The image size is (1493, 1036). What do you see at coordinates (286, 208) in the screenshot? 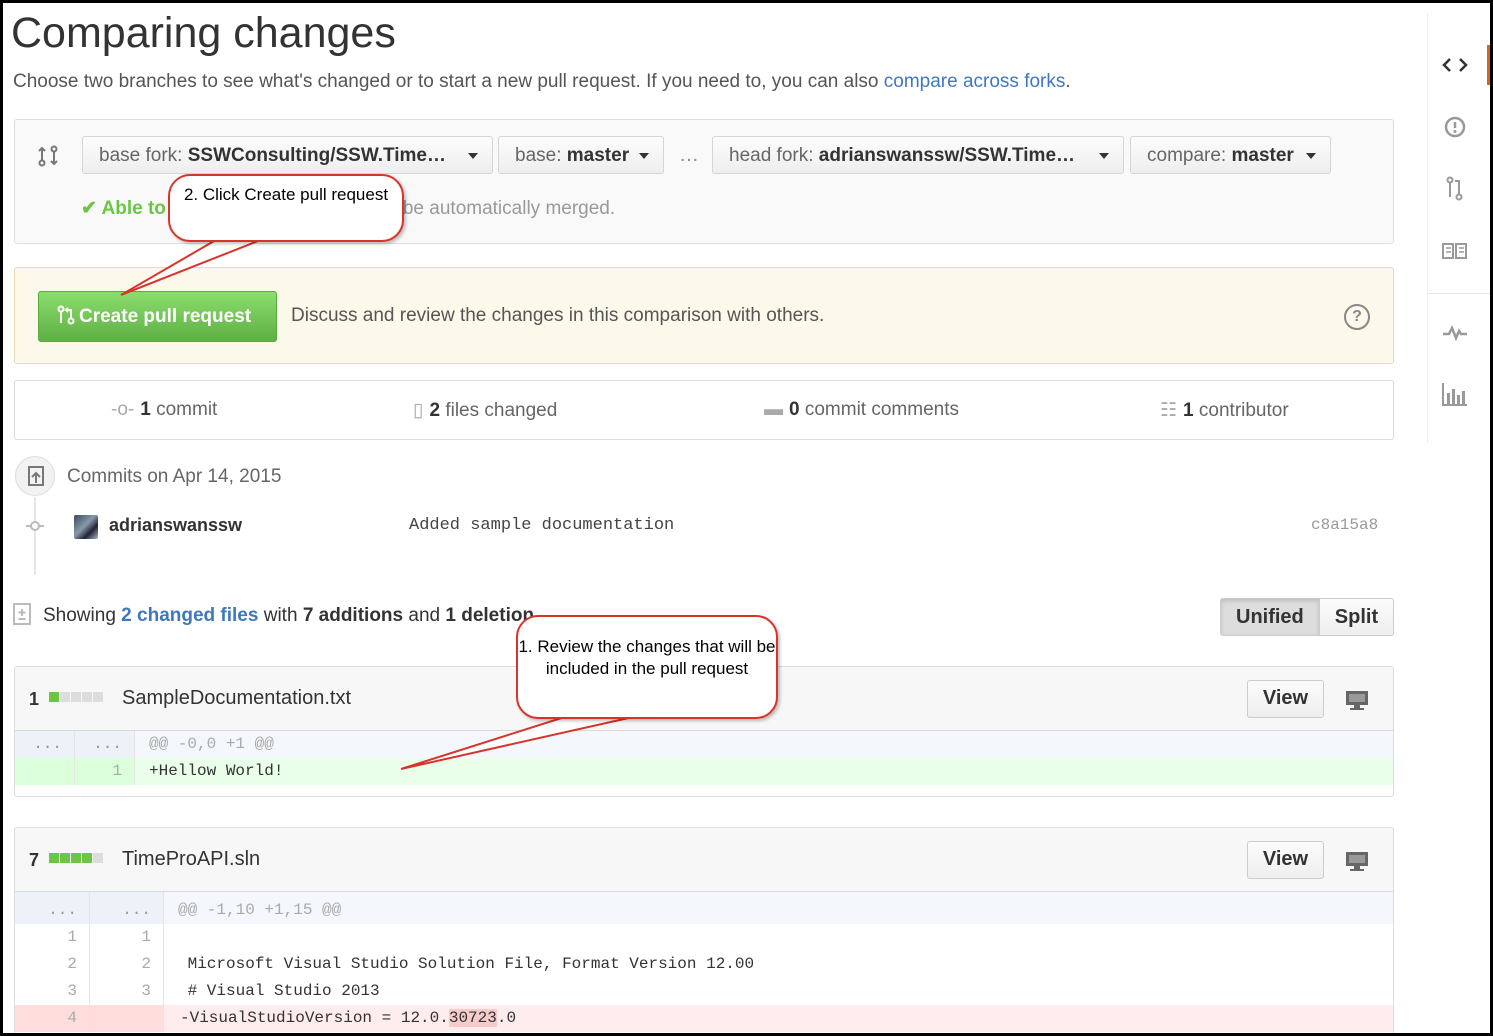
I see `callout-create-pull-request: 2. Click Create pull request` at bounding box center [286, 208].